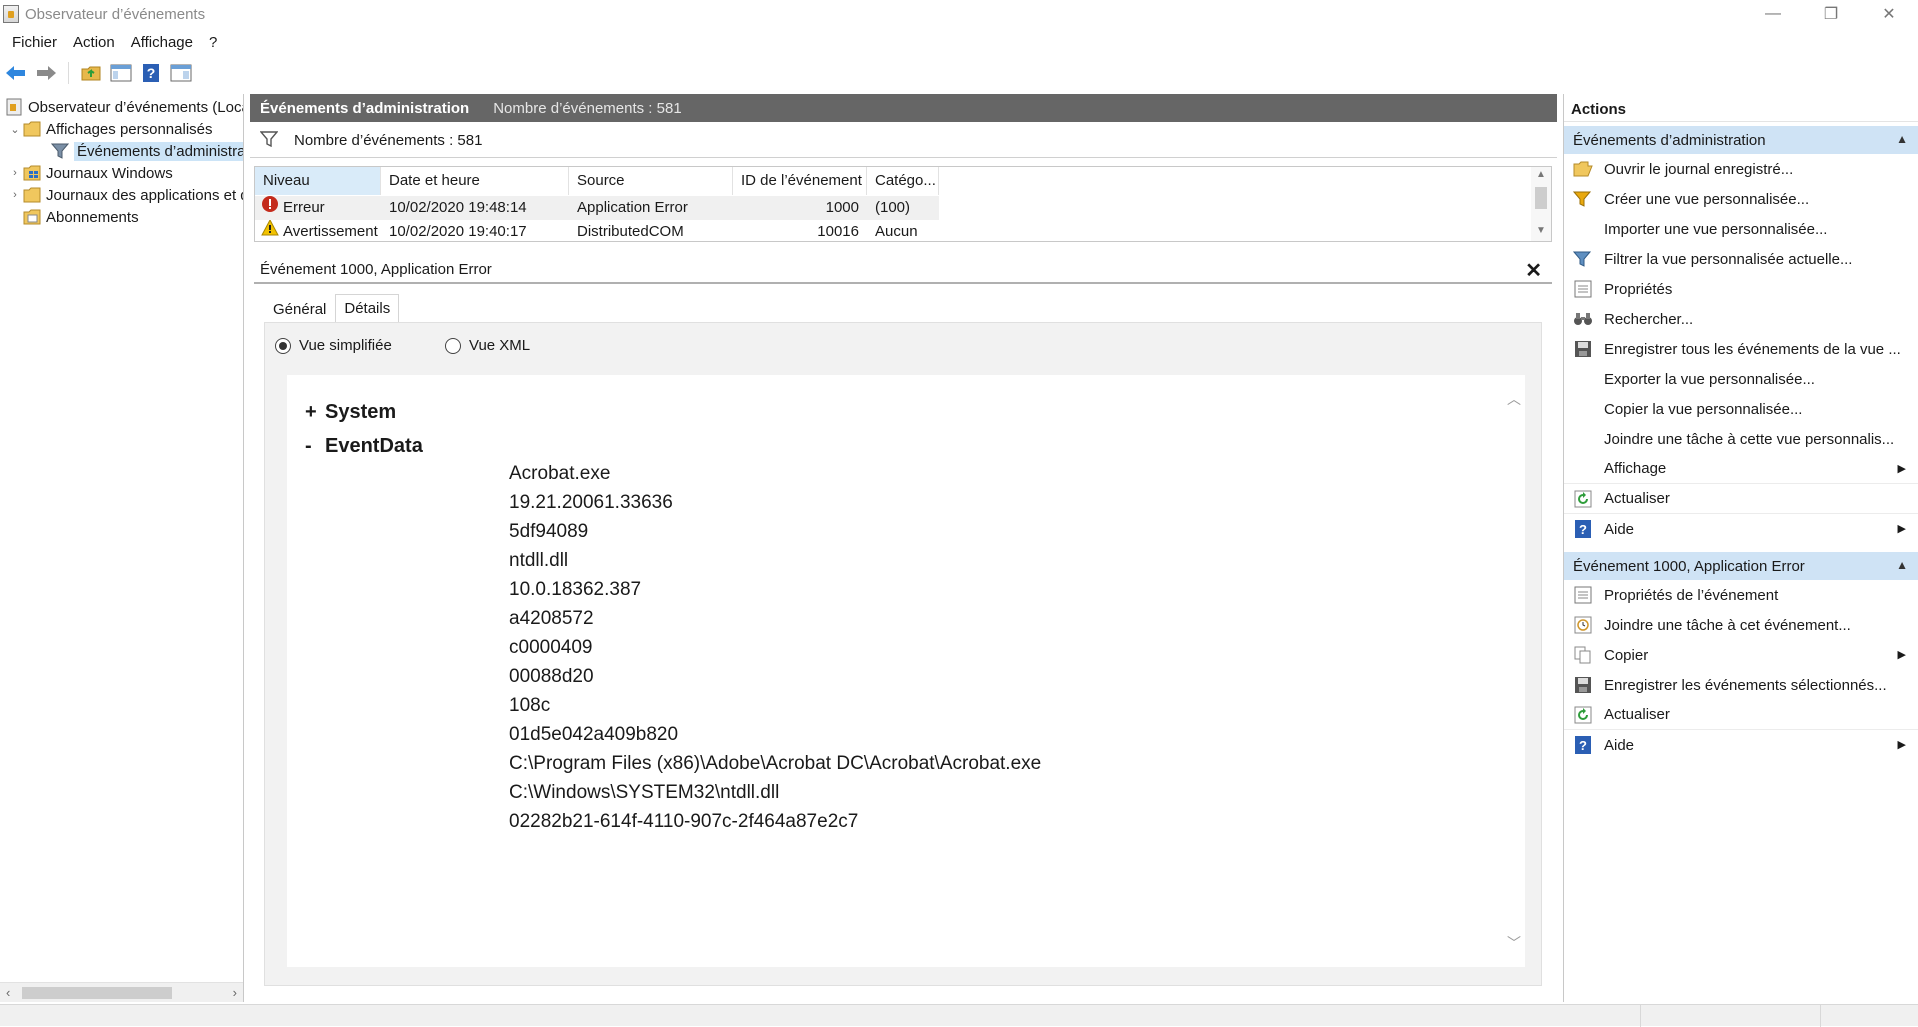  I want to click on data-value: 02282b21-614f-4110-907c-2f464a87e2c7, so click(684, 821).